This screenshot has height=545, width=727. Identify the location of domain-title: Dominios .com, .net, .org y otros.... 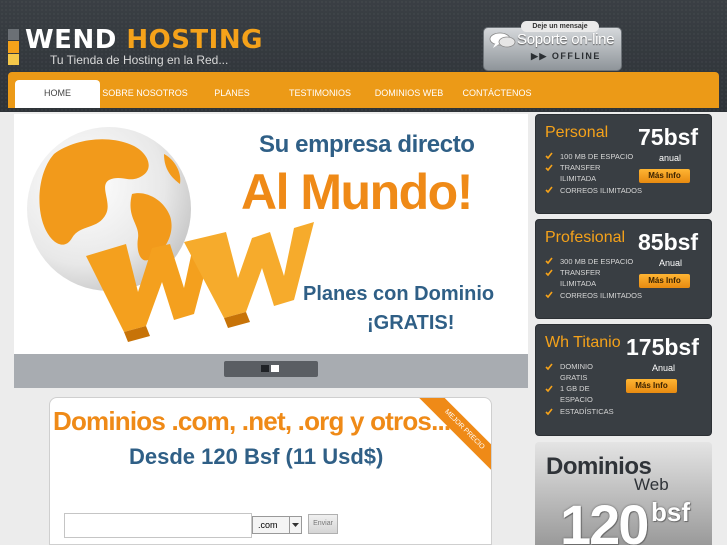
(252, 421).